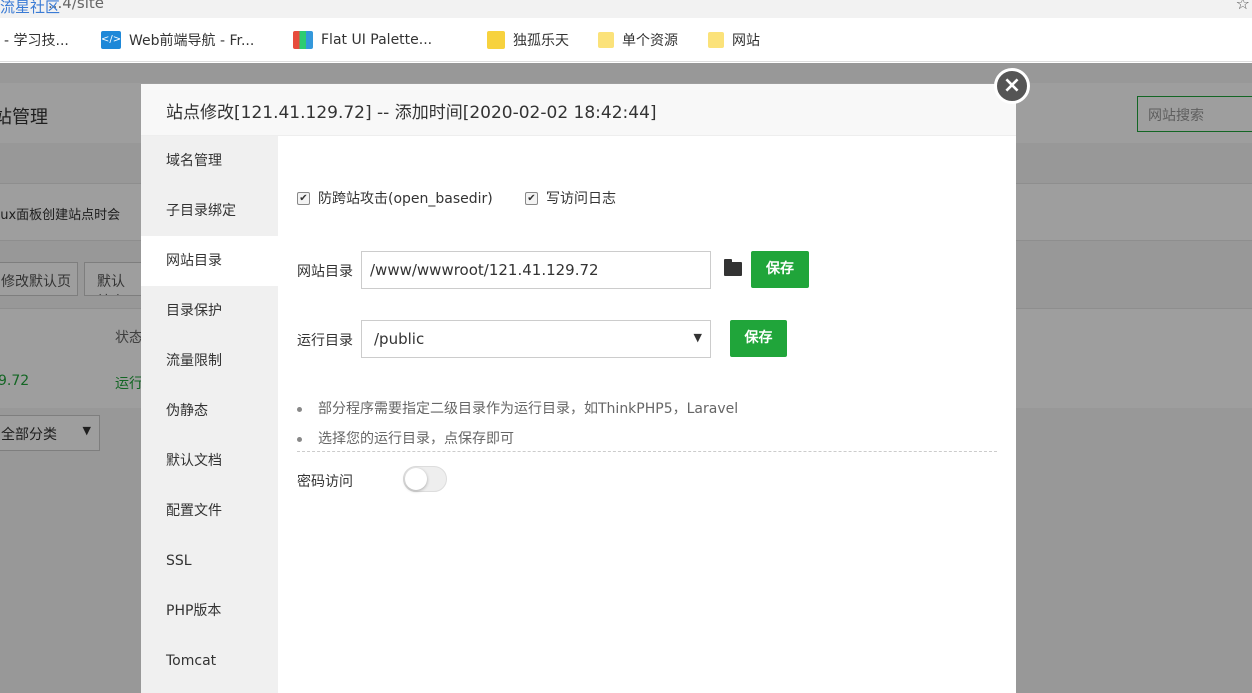 The height and width of the screenshot is (693, 1252). I want to click on save-run-dir-button: 保存, so click(758, 338).